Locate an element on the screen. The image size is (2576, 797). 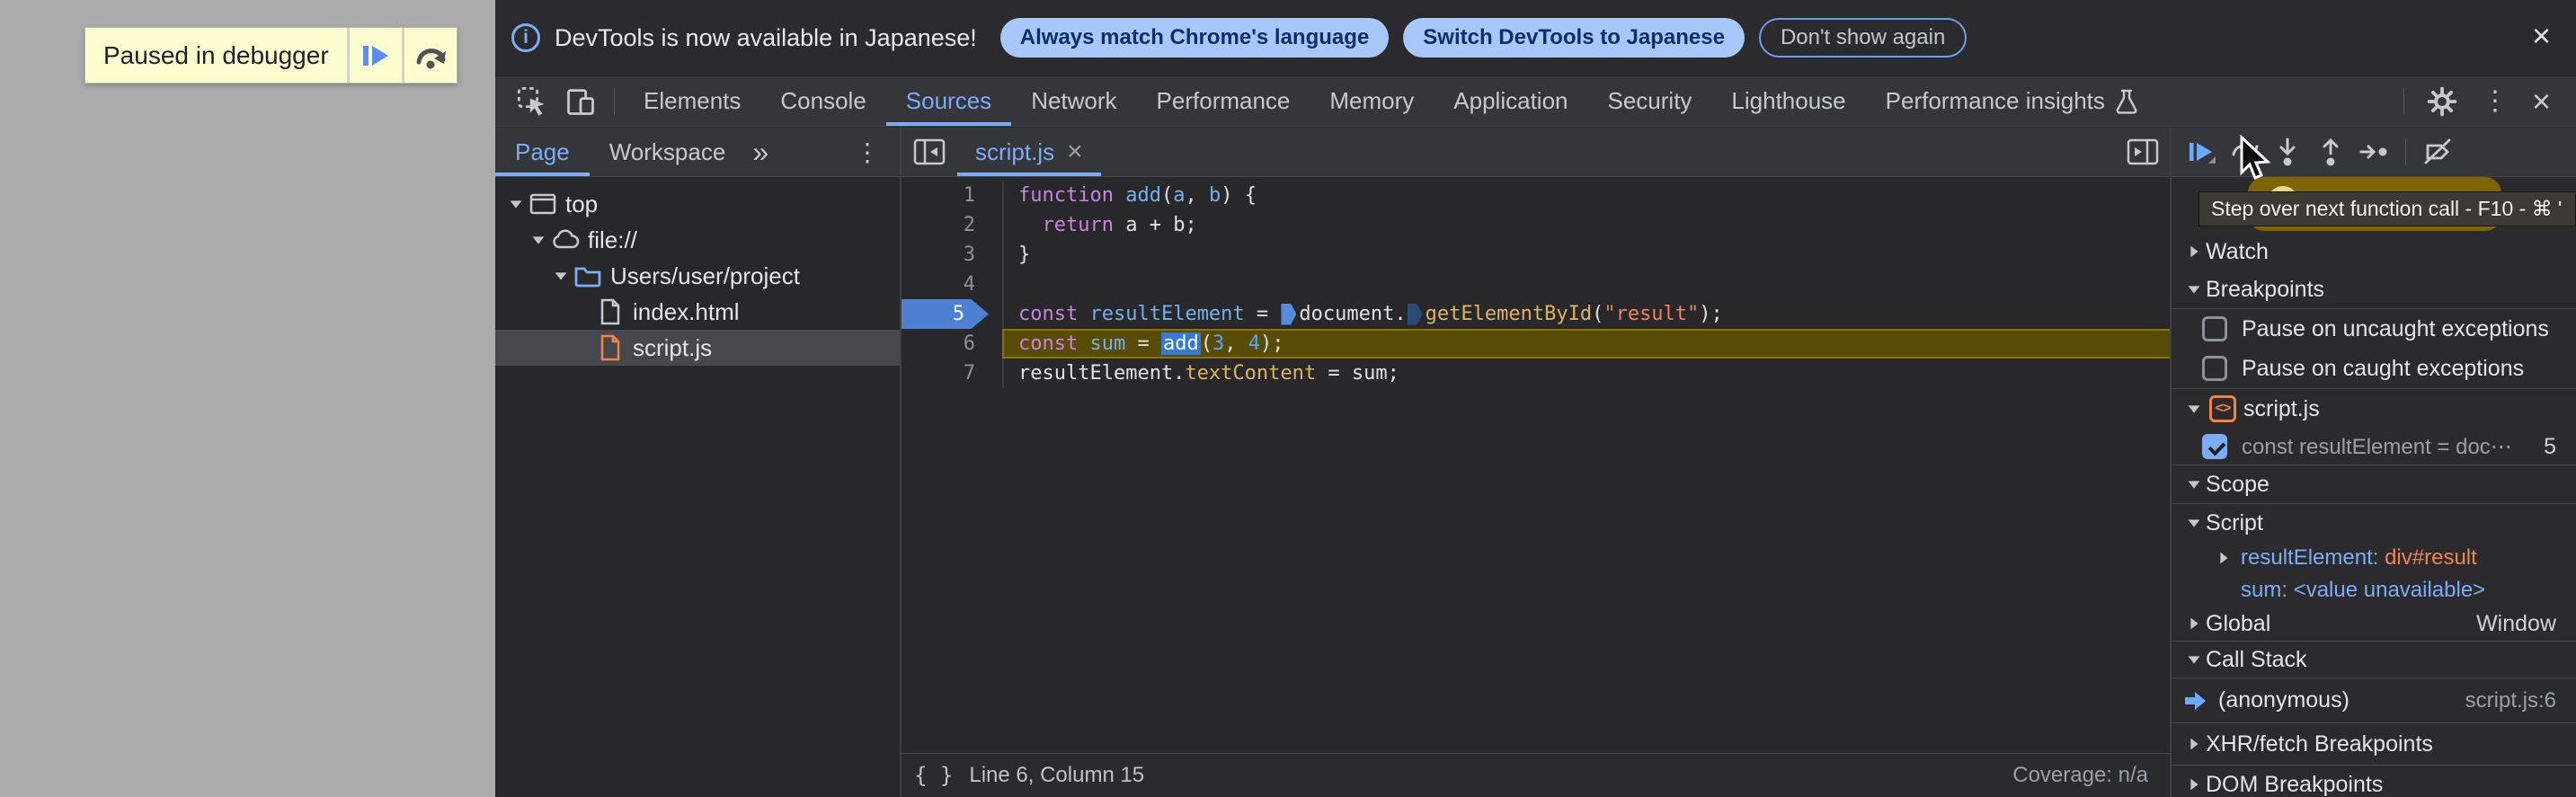
token-pl: , is located at coordinates (1197, 195).